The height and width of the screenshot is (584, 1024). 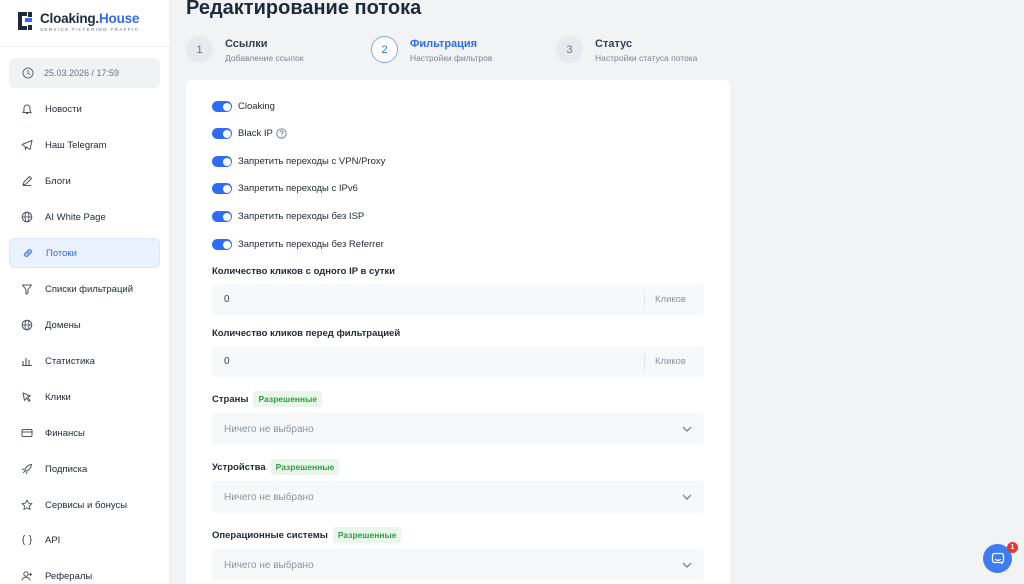 I want to click on step-status: 3 Статус Настройки статуса потока, so click(x=626, y=49).